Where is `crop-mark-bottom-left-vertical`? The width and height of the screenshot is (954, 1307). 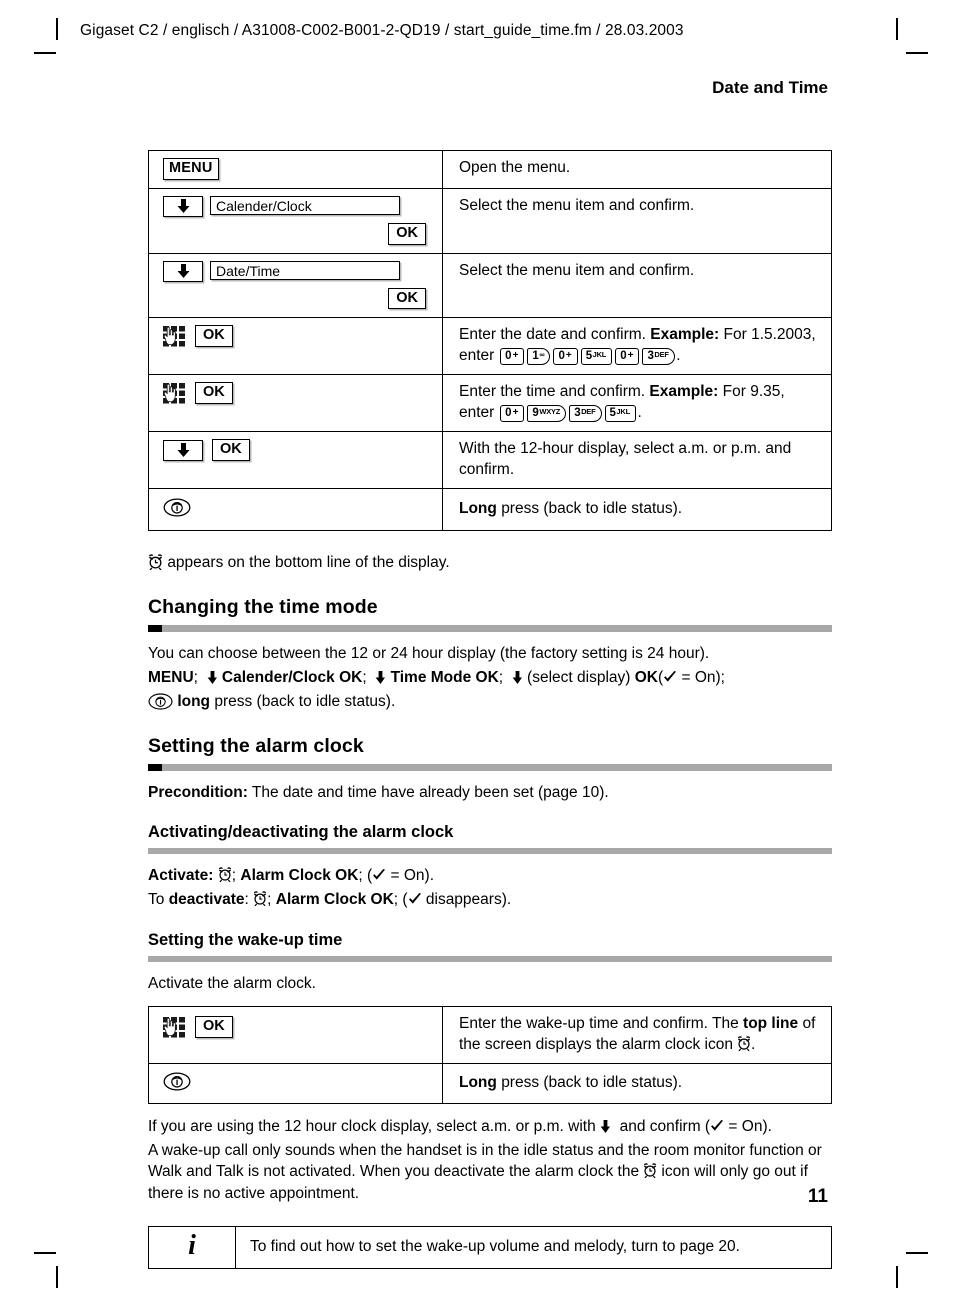 crop-mark-bottom-left-vertical is located at coordinates (57, 1277).